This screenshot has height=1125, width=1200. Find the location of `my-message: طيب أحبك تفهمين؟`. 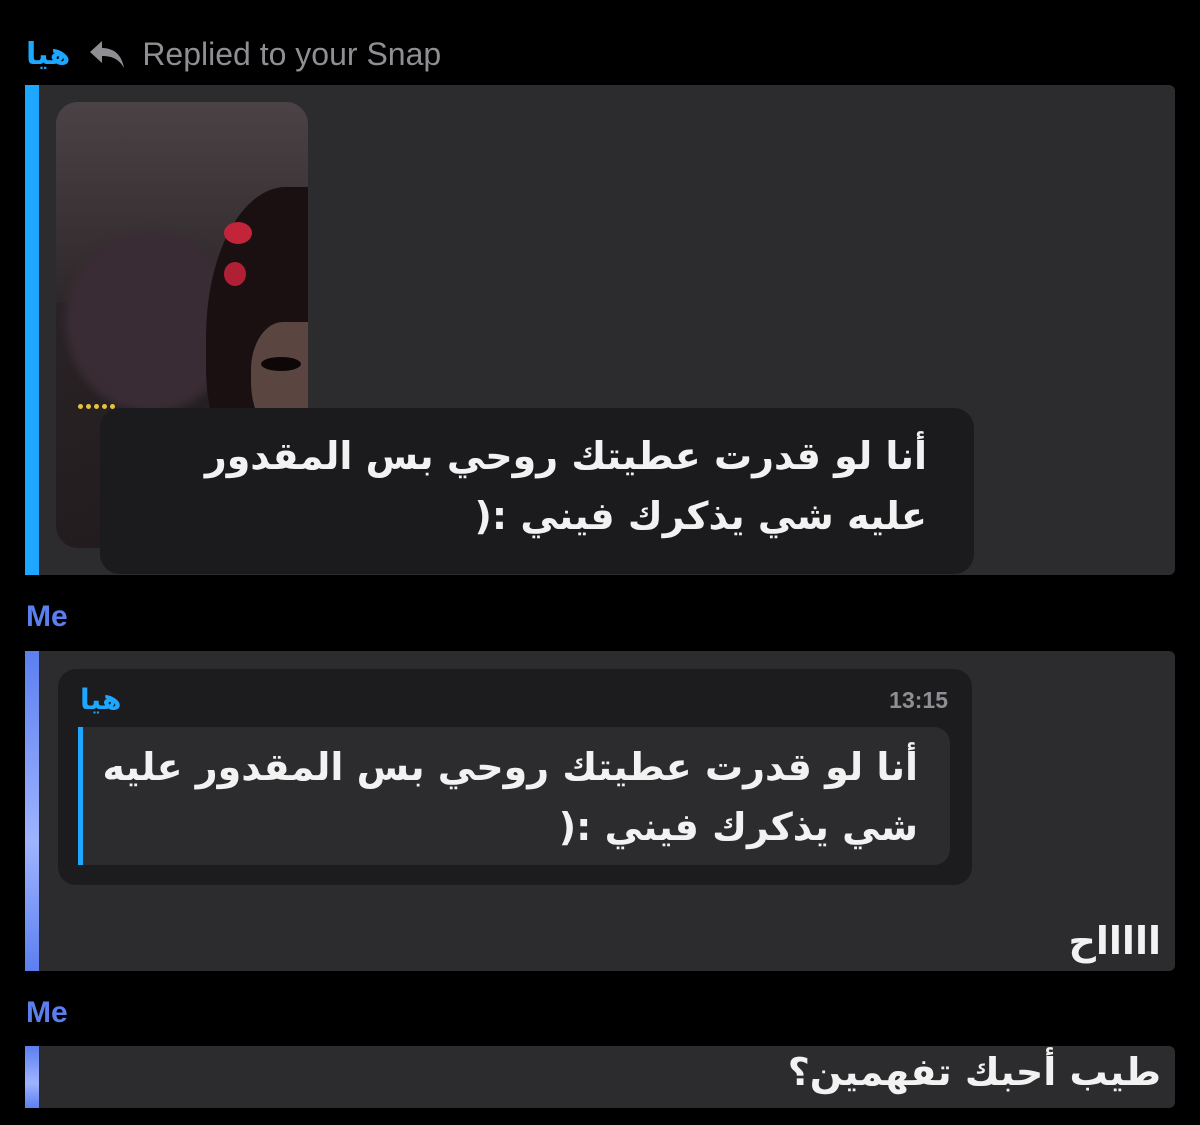

my-message: طيب أحبك تفهمين؟ is located at coordinates (600, 1077).